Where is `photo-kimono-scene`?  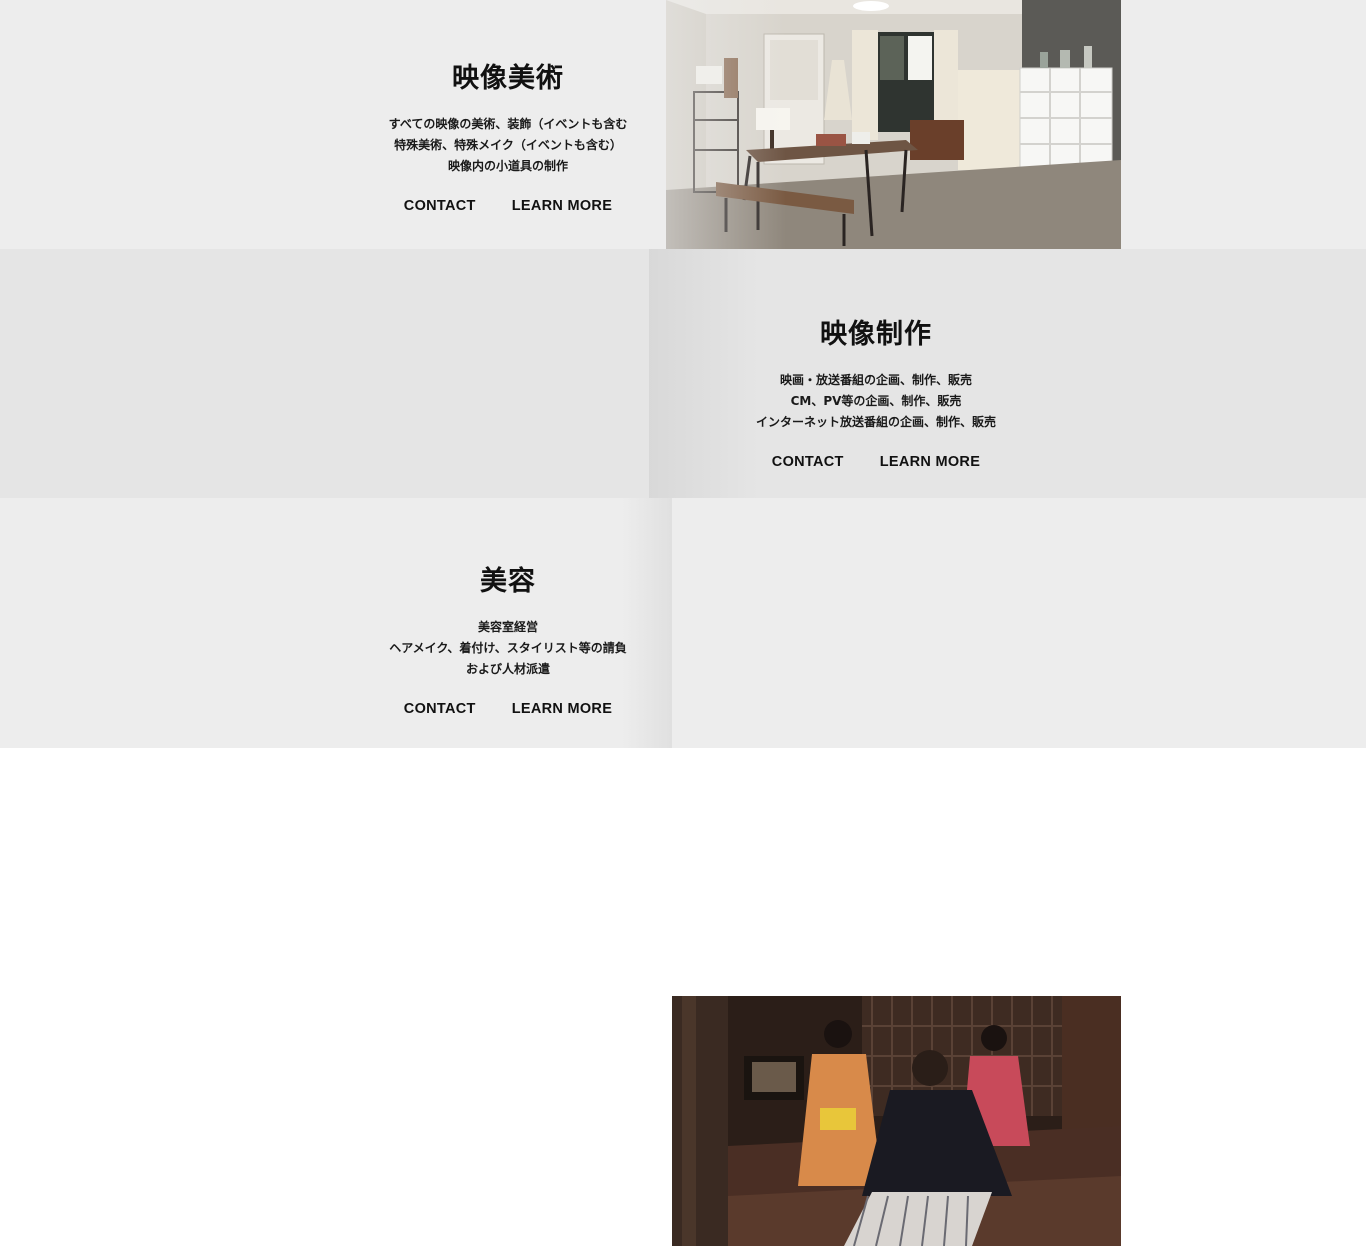 photo-kimono-scene is located at coordinates (896, 1121).